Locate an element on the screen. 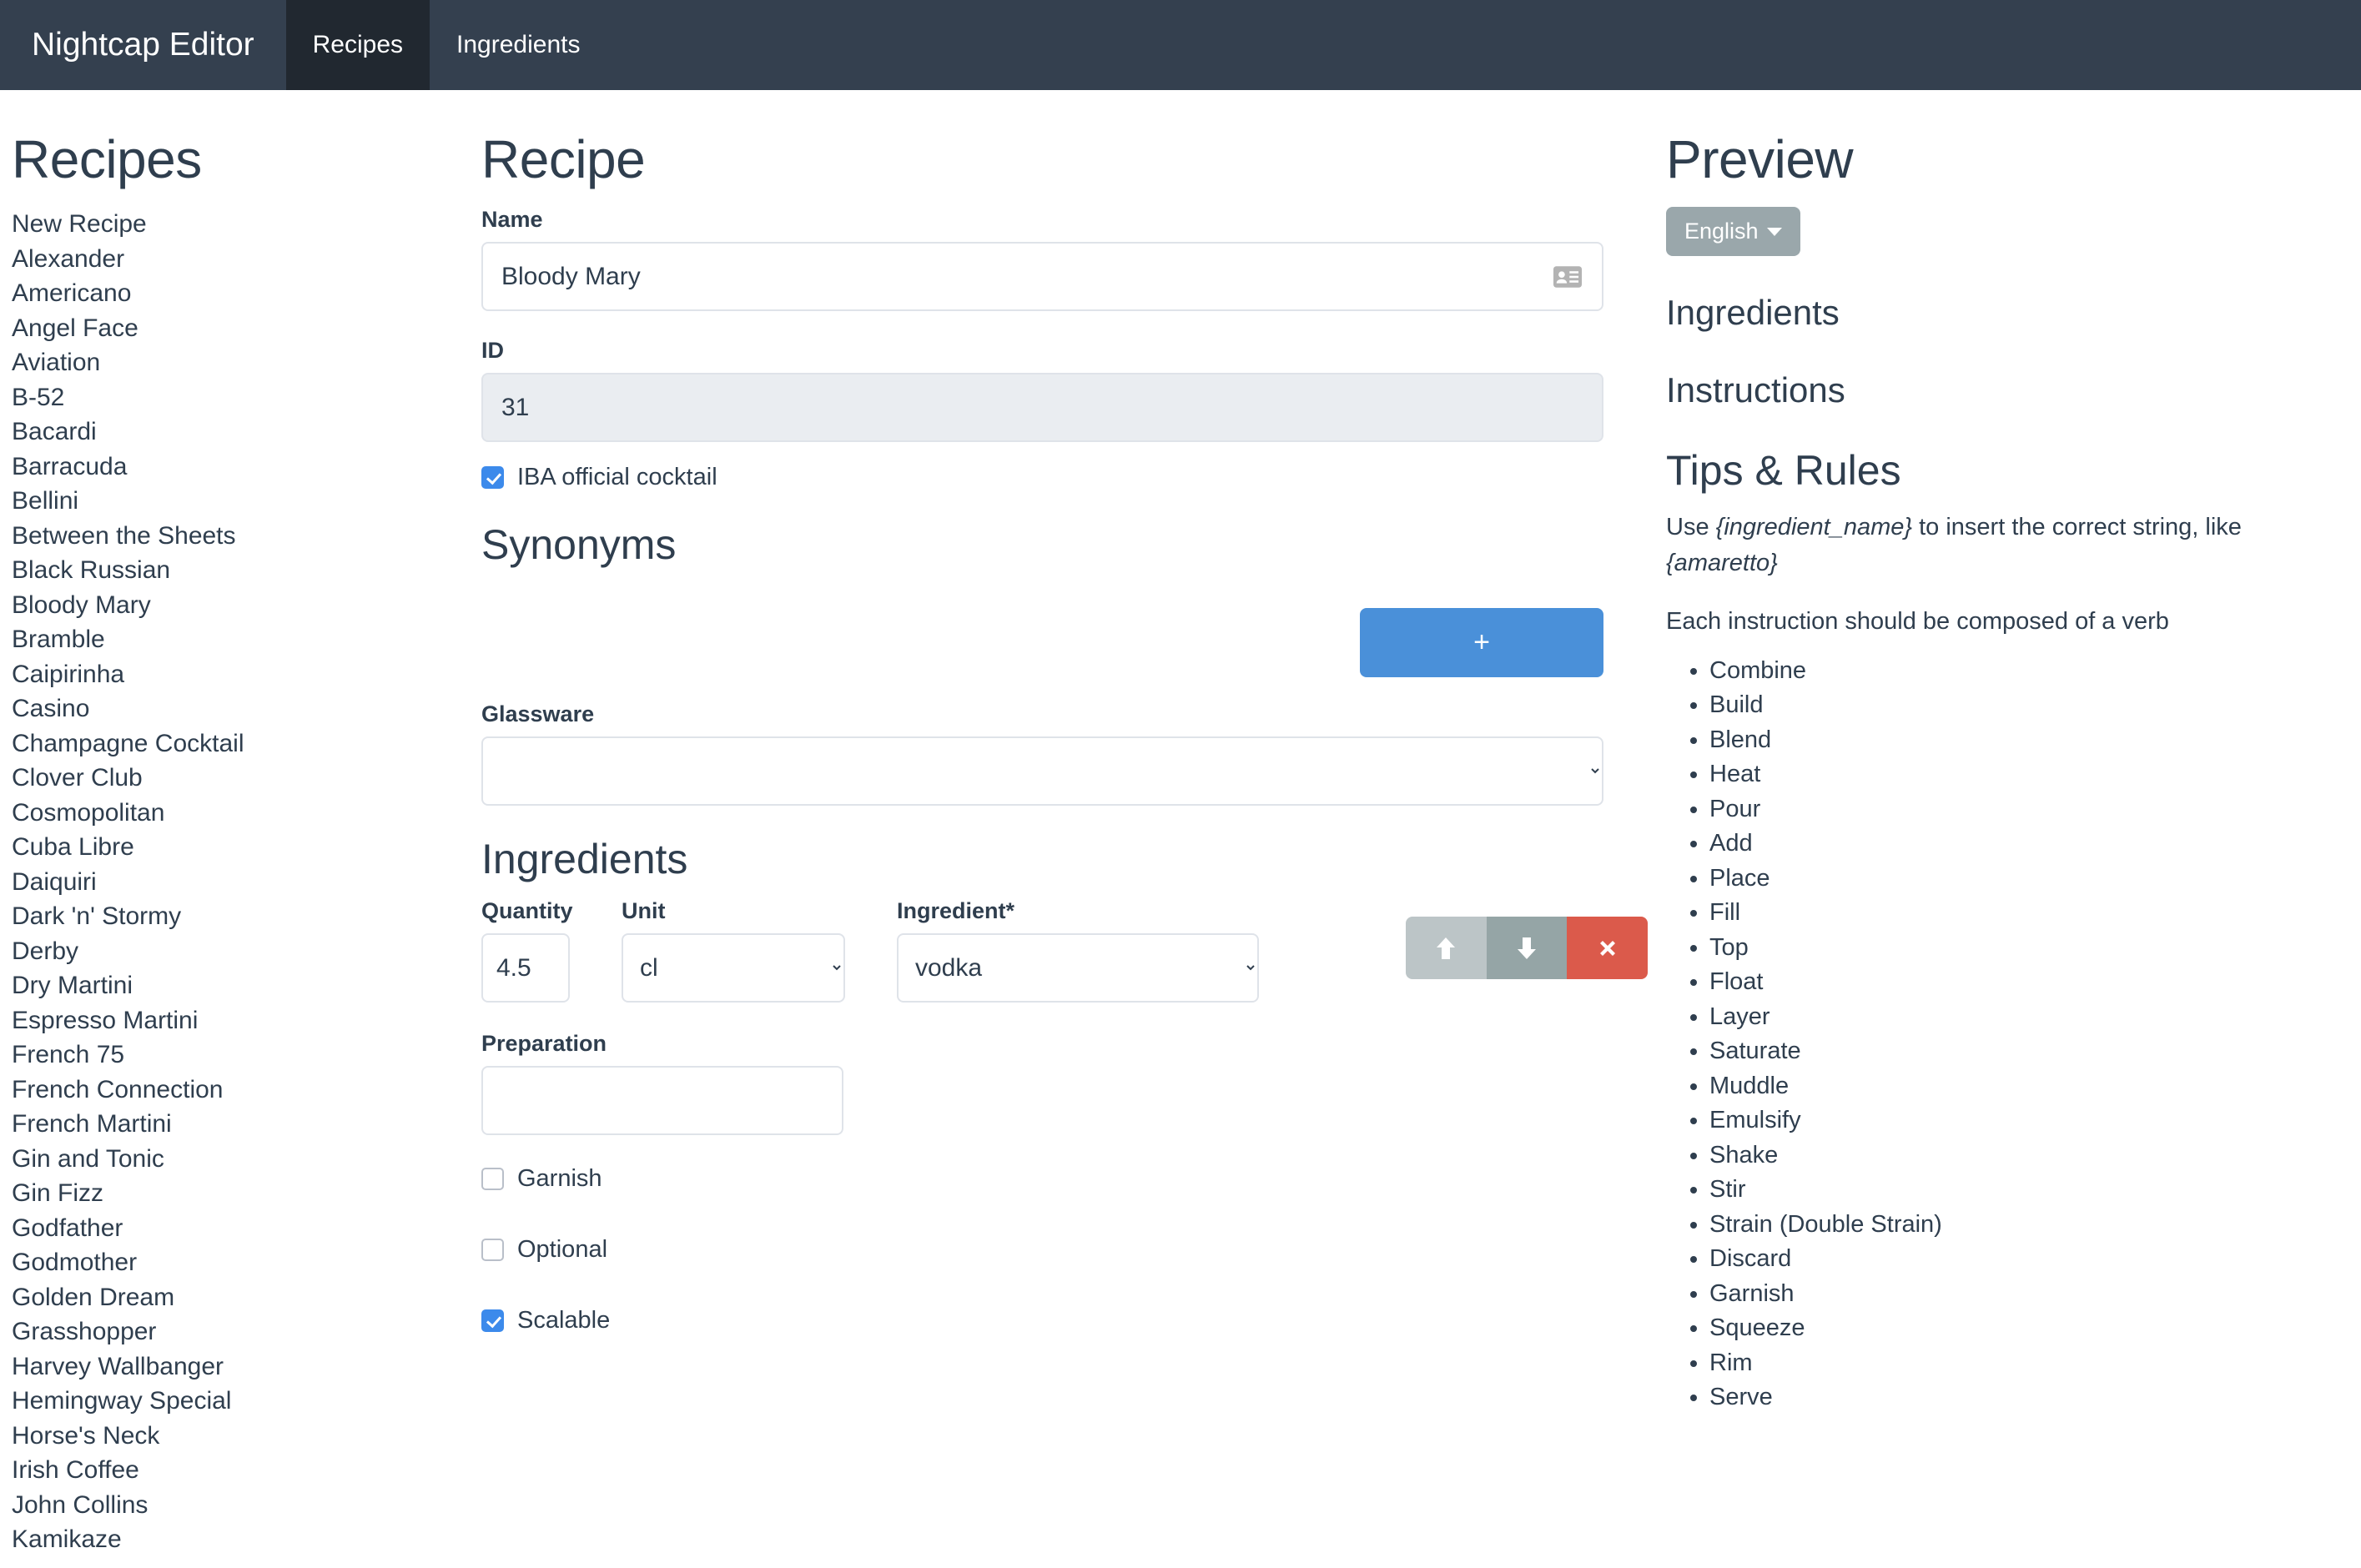  recipe-list-item: Caipirinha is located at coordinates (246, 674).